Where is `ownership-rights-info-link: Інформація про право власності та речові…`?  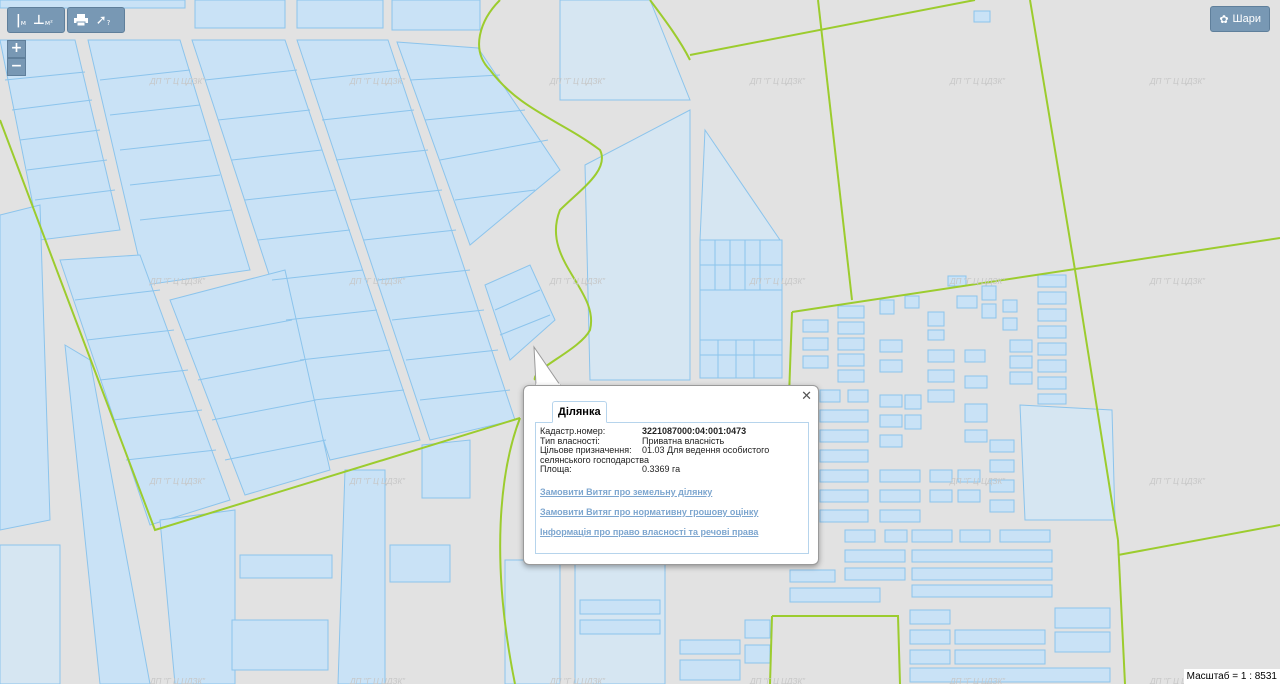
ownership-rights-info-link: Інформація про право власності та речові… is located at coordinates (672, 532).